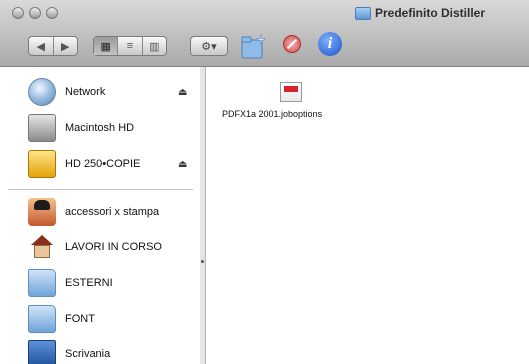 This screenshot has height=364, width=529. Describe the element at coordinates (89, 283) in the screenshot. I see `sidebar-item-label: ESTERNI` at that location.